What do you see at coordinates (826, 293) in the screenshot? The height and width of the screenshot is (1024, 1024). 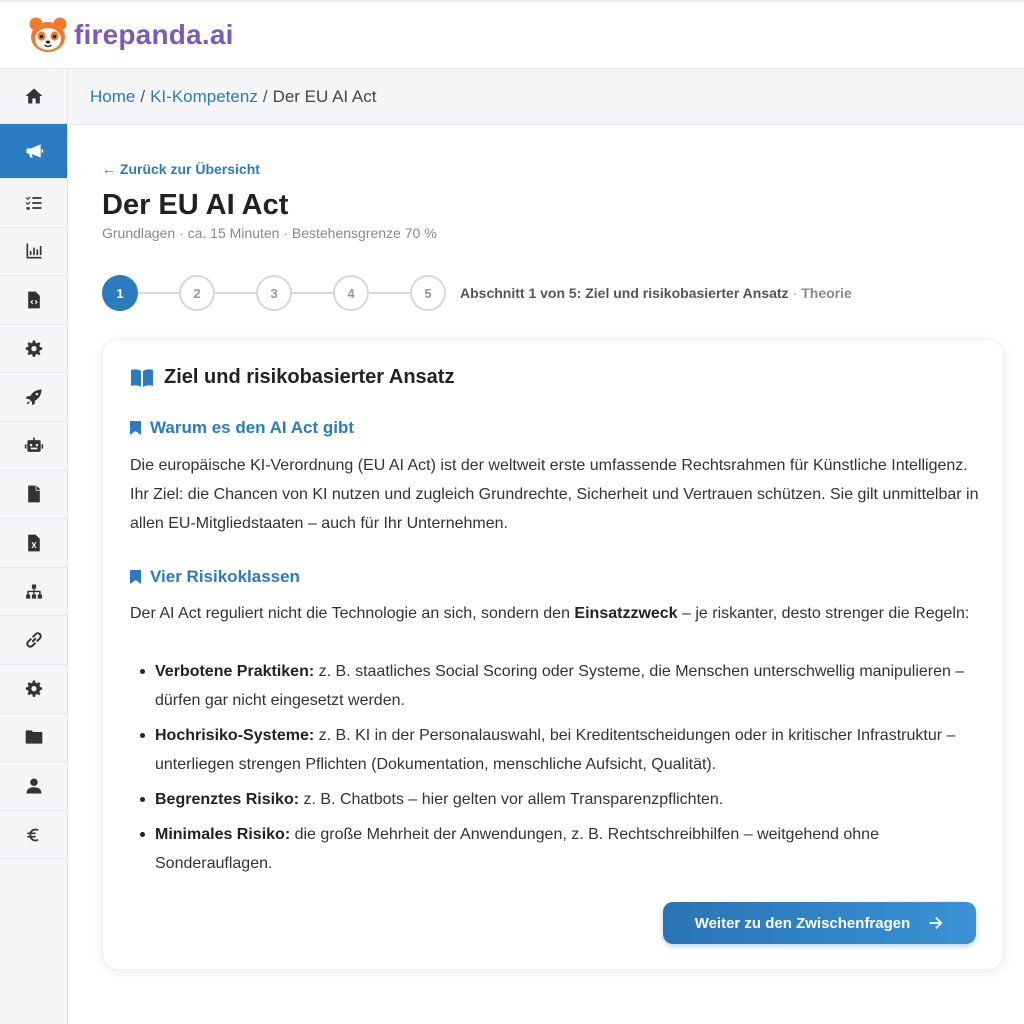 I see `step-type: Theorie` at bounding box center [826, 293].